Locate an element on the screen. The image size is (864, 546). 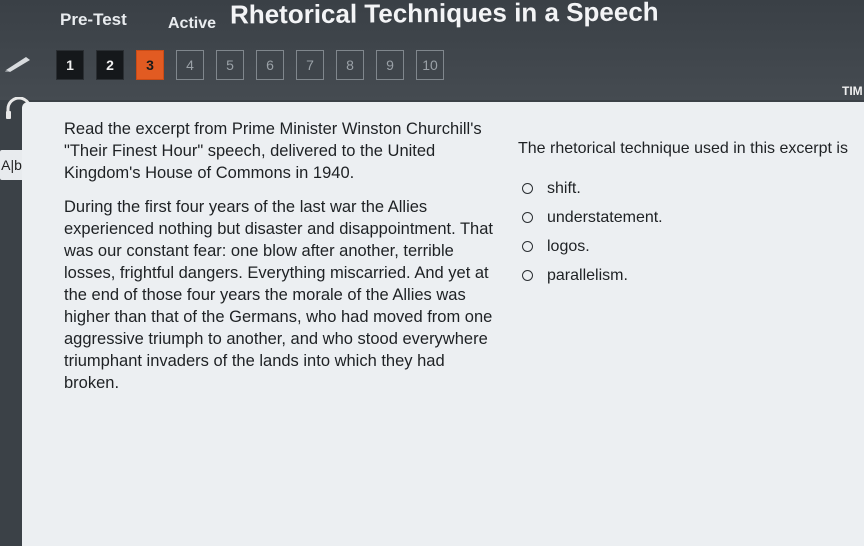
answer-option-shift: shift. is located at coordinates (592, 188).